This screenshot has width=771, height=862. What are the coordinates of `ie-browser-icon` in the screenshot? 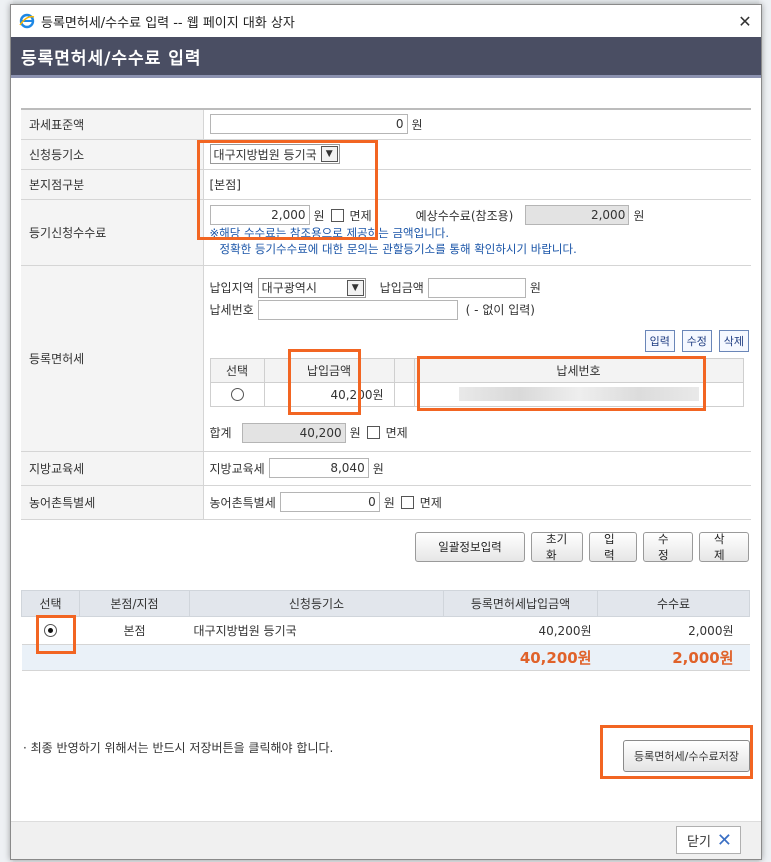 It's located at (27, 21).